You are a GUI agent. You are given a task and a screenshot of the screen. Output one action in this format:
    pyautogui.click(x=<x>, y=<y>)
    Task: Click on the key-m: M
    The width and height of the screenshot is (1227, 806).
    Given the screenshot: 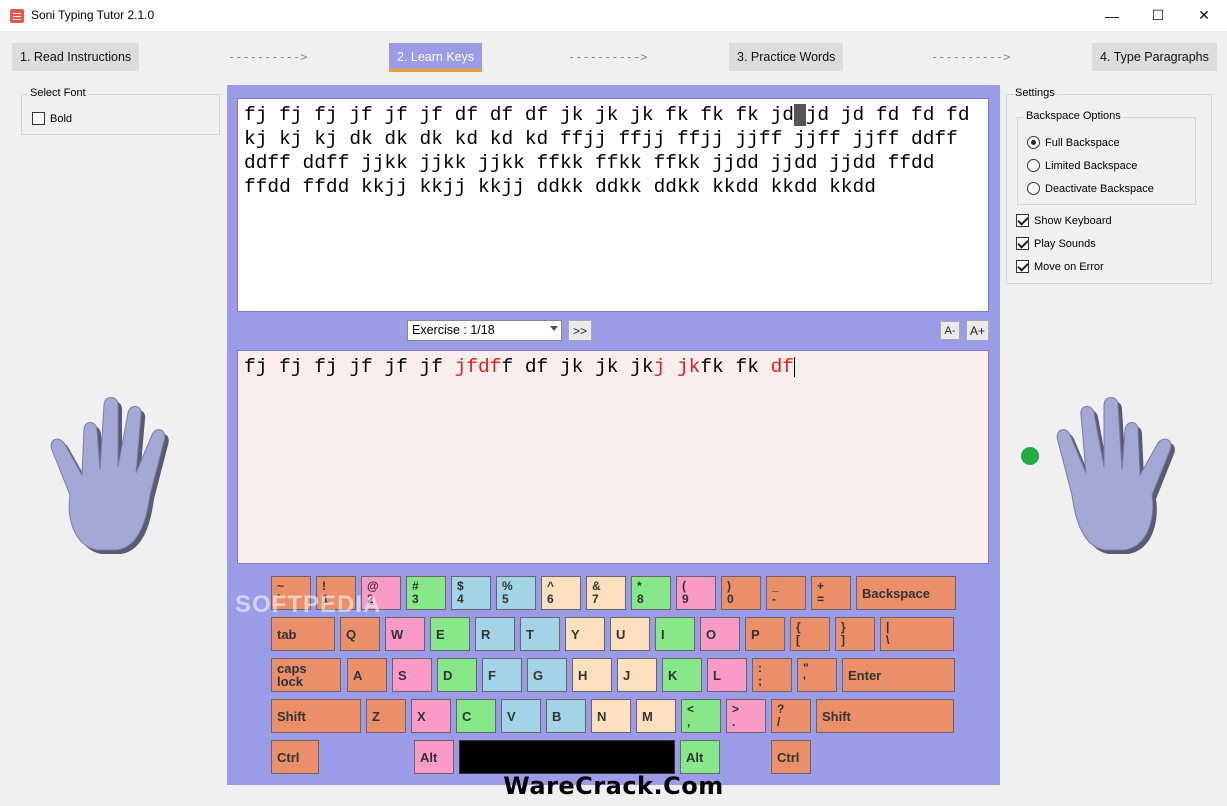 What is the action you would take?
    pyautogui.click(x=656, y=716)
    